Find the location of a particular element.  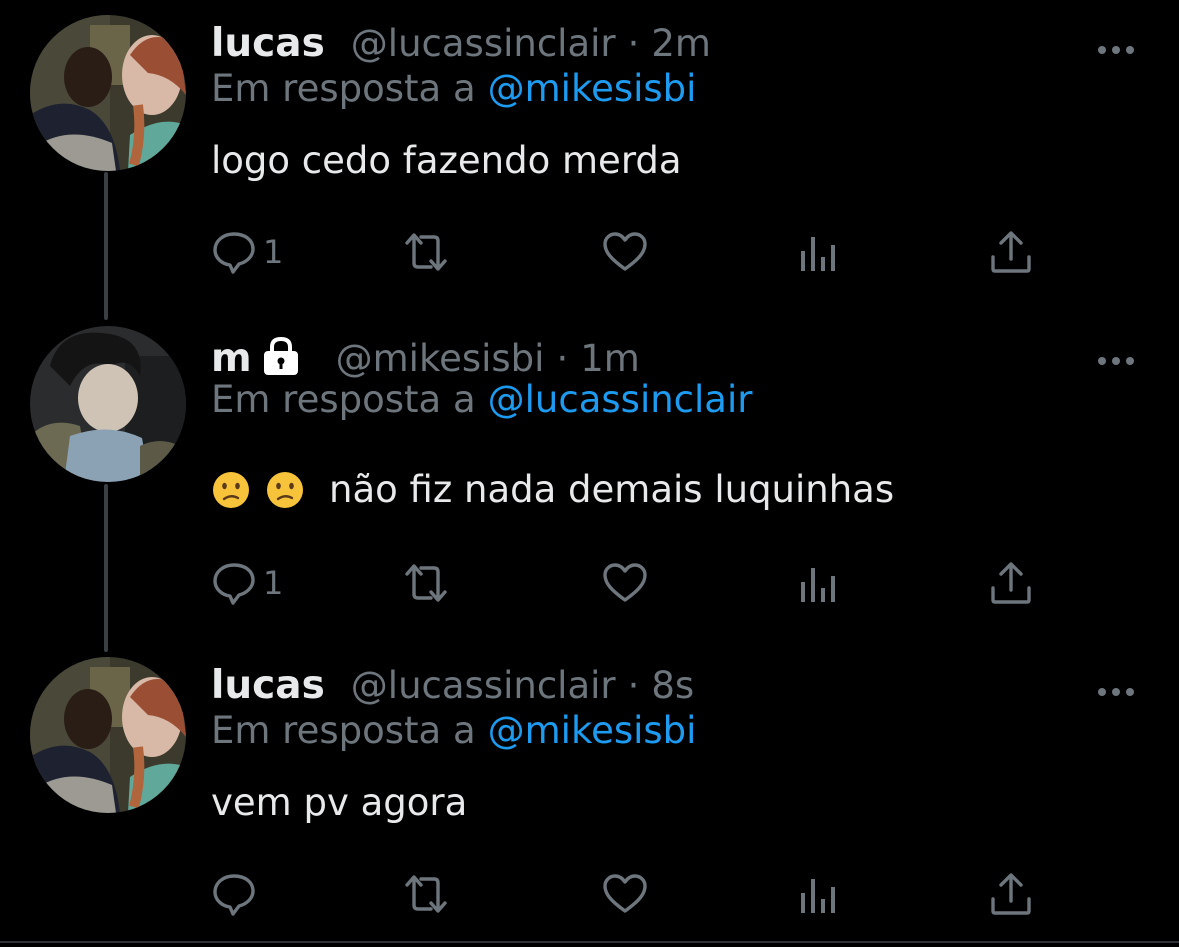

reply-button is located at coordinates (237, 894).